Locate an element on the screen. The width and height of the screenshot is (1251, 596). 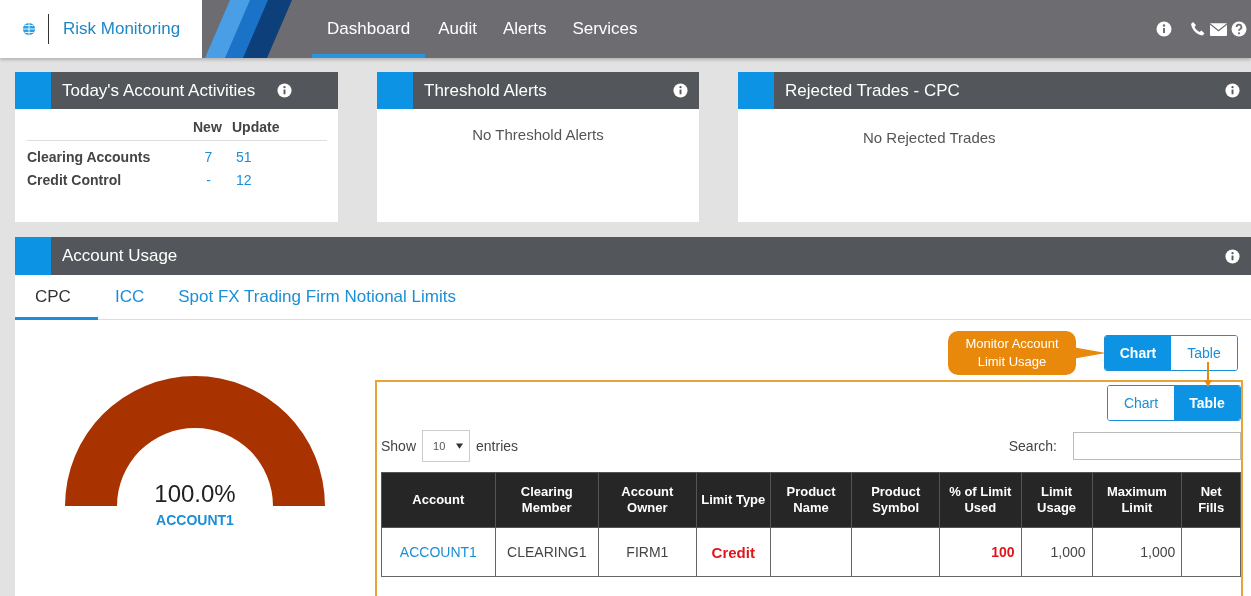
column-header: Clearing Member is located at coordinates (547, 500).